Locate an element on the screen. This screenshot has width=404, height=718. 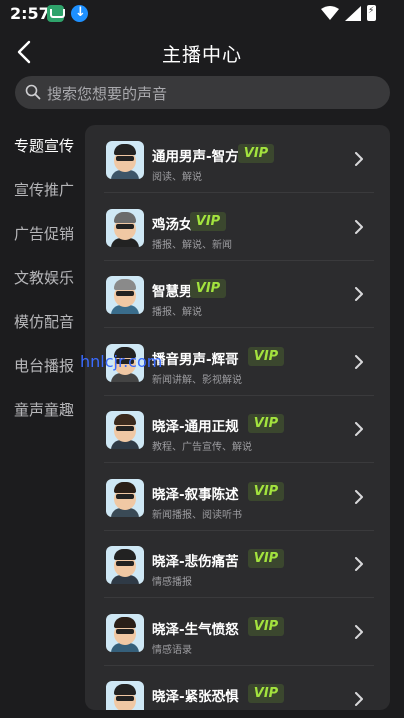
category-list: 专题宣传 宣传推广 广告促销 文教娱乐 模仿配音 电台播报 童声童趣 is located at coordinates (42, 282).